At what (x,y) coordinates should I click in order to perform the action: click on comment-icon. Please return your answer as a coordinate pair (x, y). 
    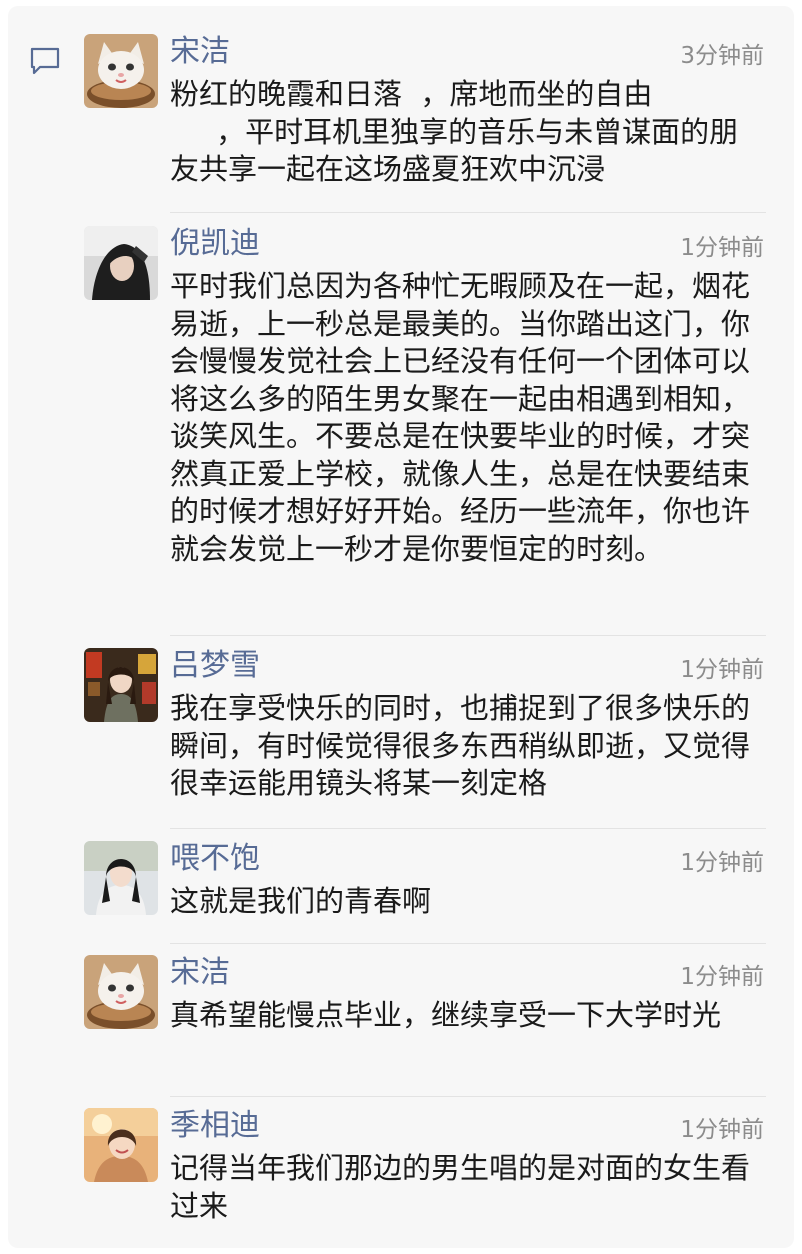
    Looking at the image, I should click on (45, 61).